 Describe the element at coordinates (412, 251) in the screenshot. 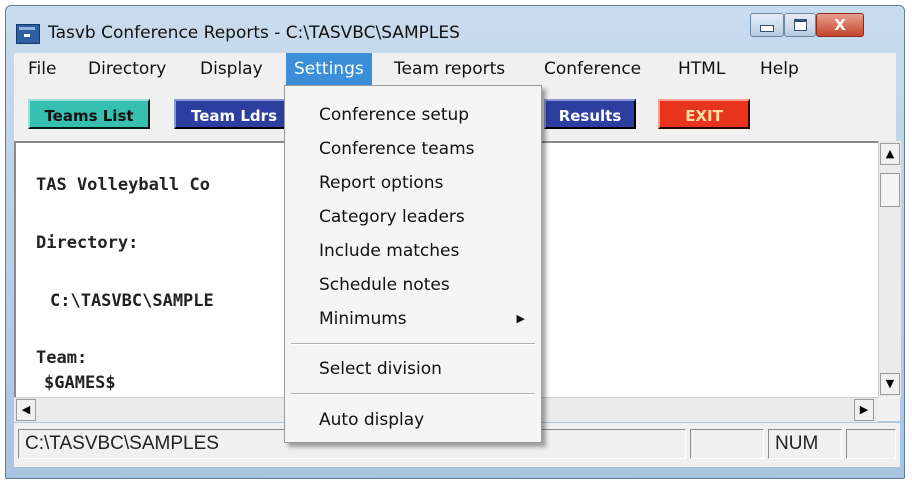

I see `menu-item-include-matches: Include matches` at that location.